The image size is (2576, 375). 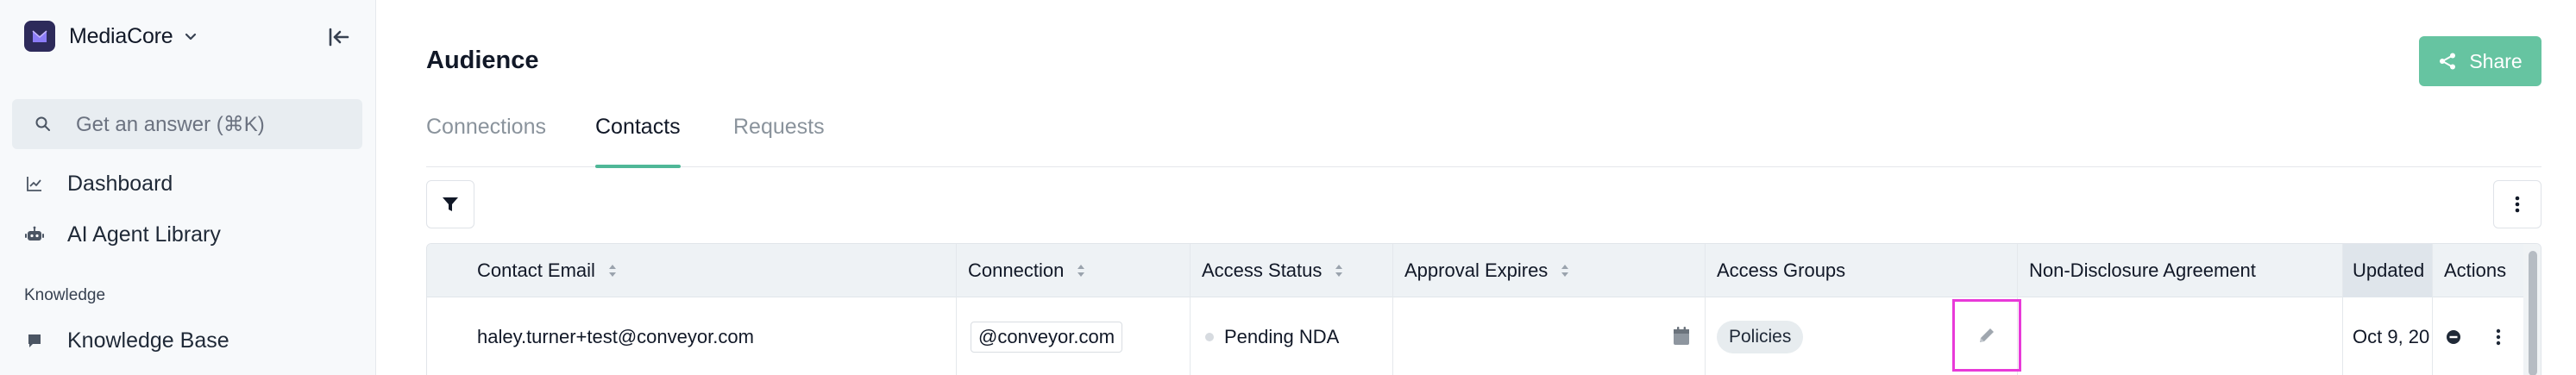 I want to click on column-header-nda: Non-Disclosure Agreement, so click(x=2142, y=270).